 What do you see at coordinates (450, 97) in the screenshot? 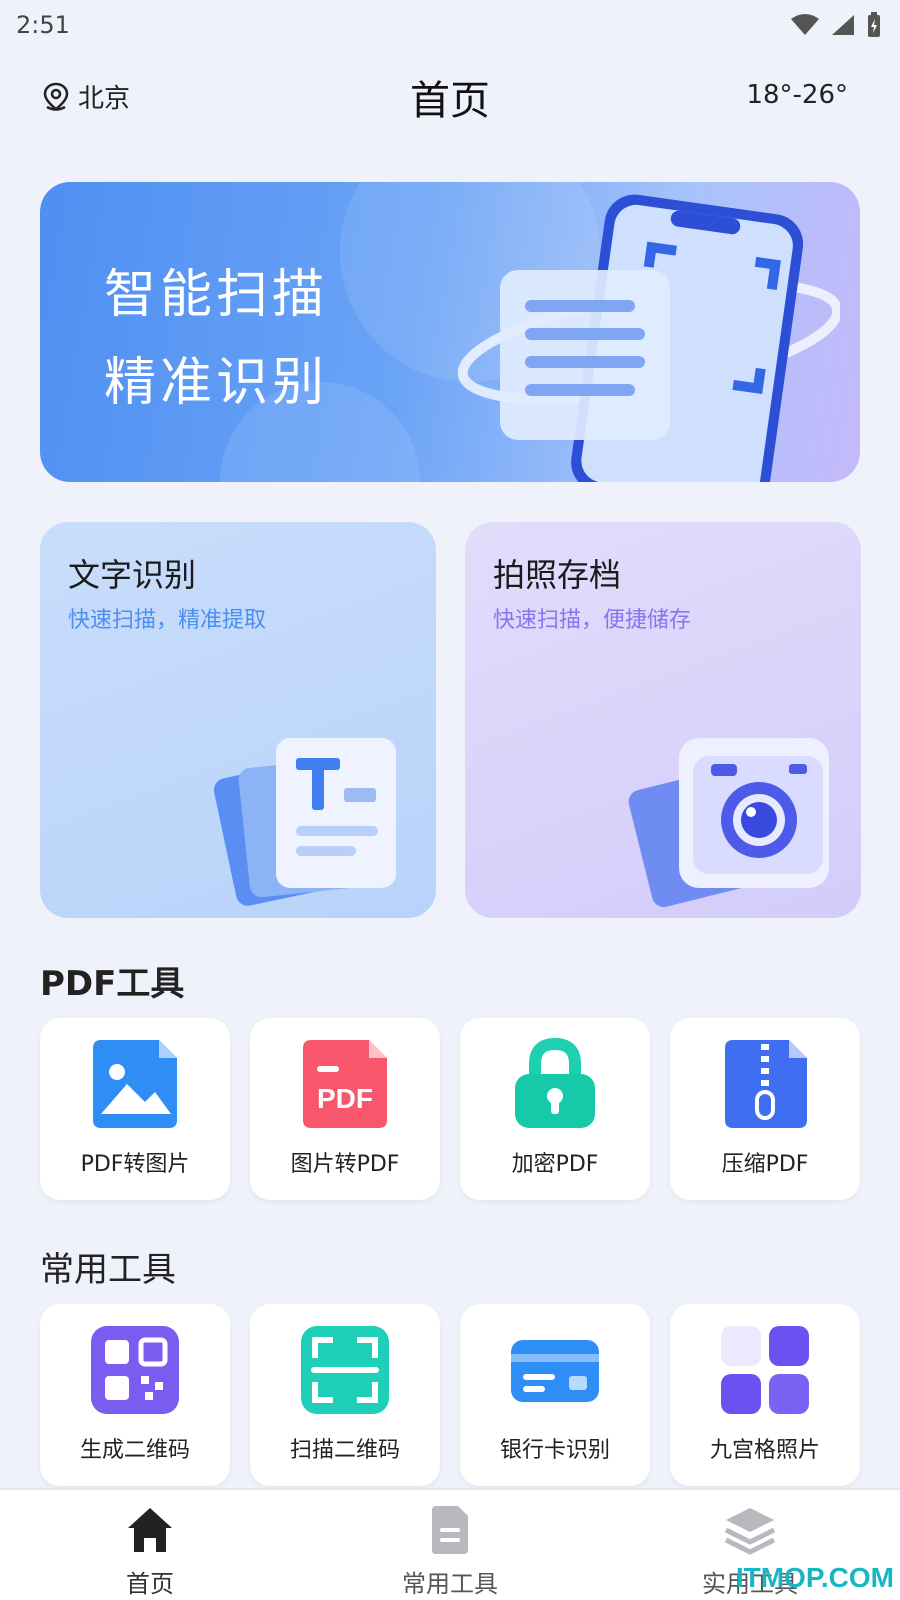
I see `header: 北京 首页 18°-26°` at bounding box center [450, 97].